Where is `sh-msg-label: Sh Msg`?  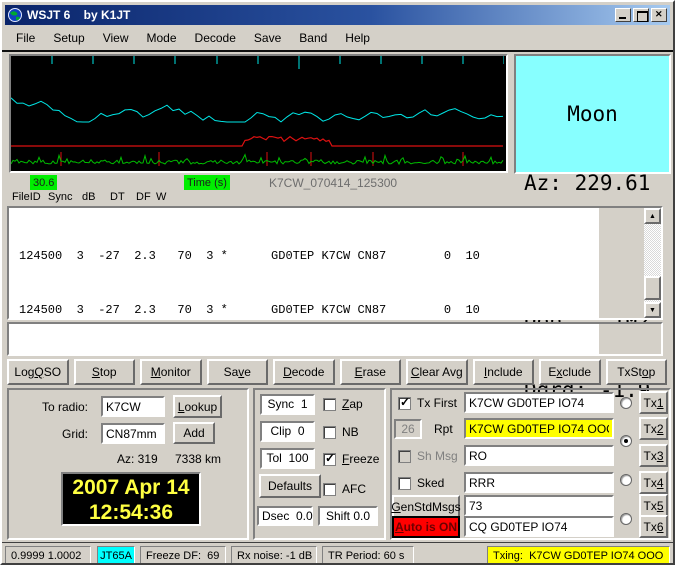
sh-msg-label: Sh Msg is located at coordinates (437, 456).